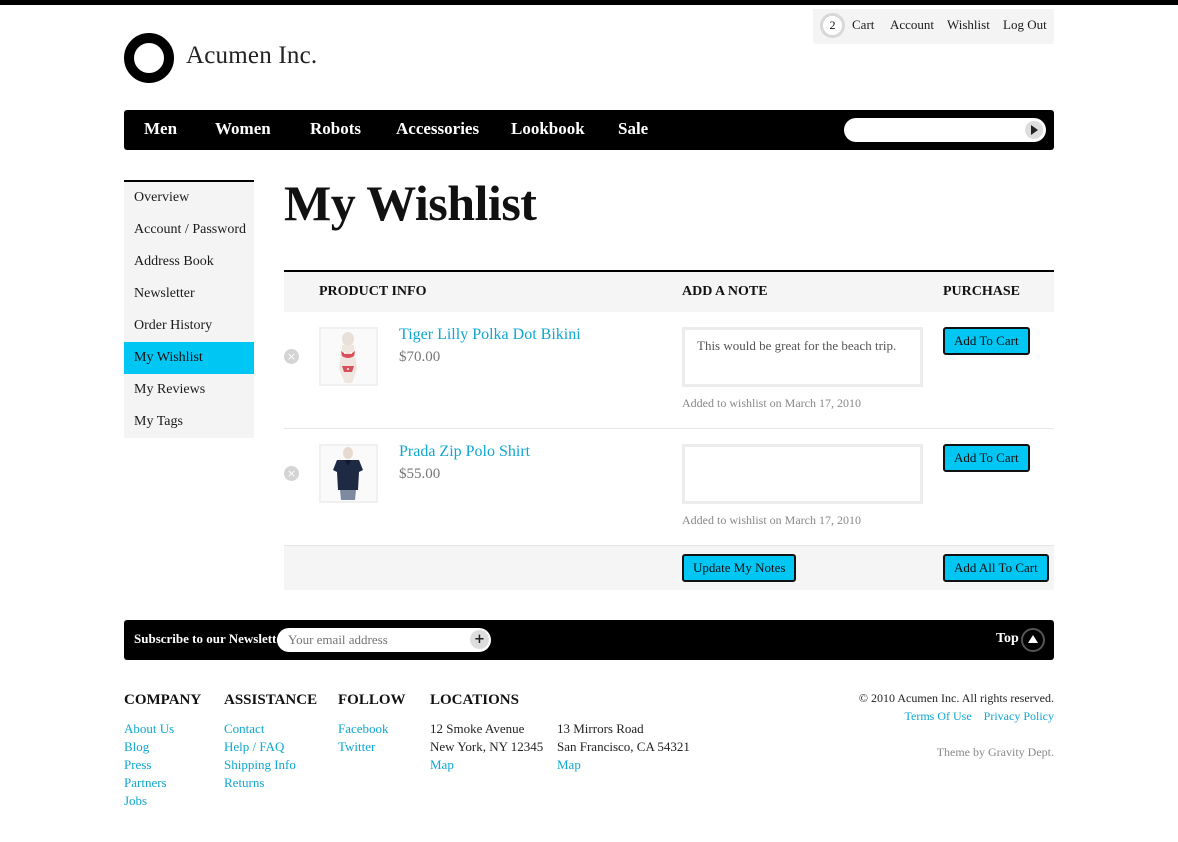 The image size is (1178, 842). What do you see at coordinates (244, 783) in the screenshot?
I see `footer-link-returns: Returns` at bounding box center [244, 783].